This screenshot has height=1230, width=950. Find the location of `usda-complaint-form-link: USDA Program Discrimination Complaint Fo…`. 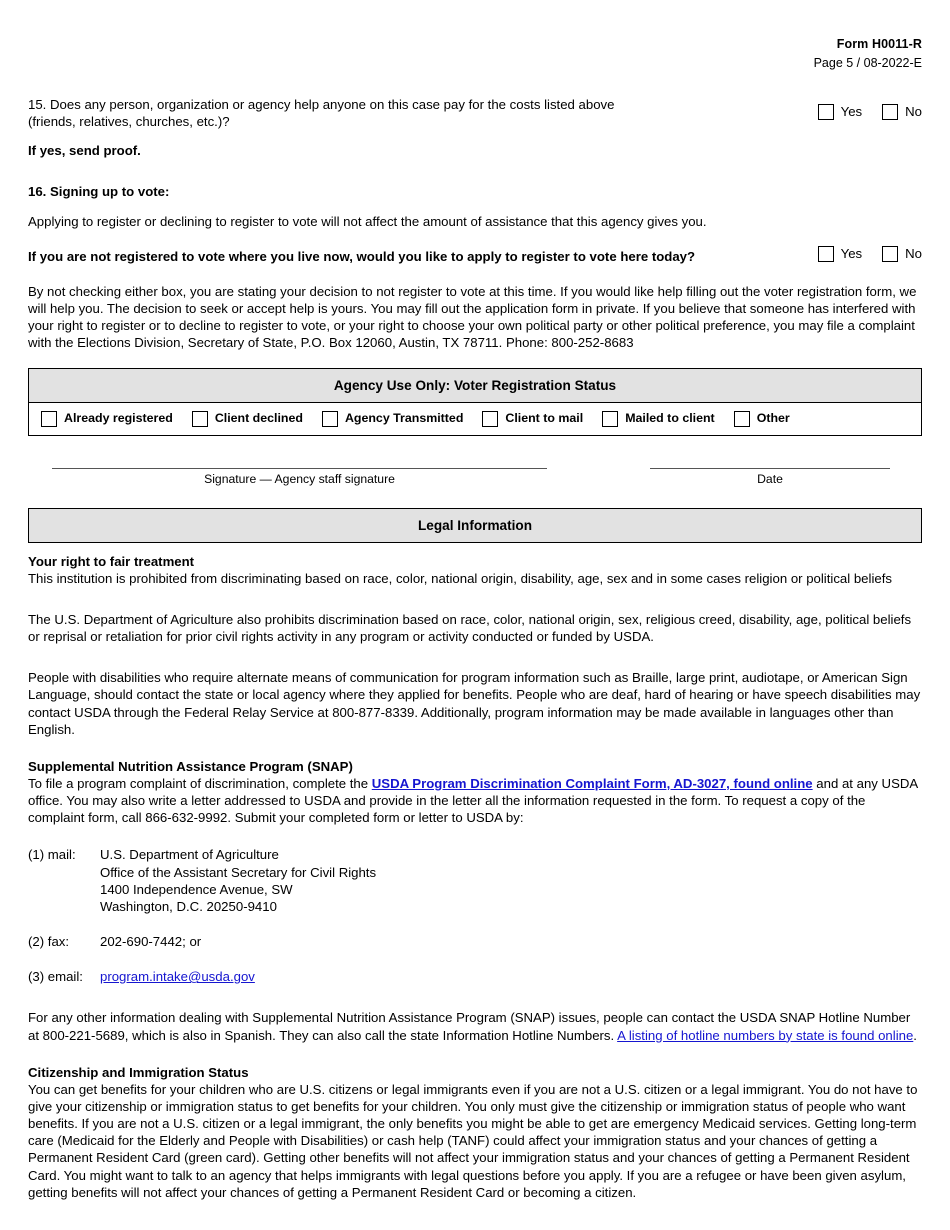

usda-complaint-form-link: USDA Program Discrimination Complaint Fo… is located at coordinates (592, 783).